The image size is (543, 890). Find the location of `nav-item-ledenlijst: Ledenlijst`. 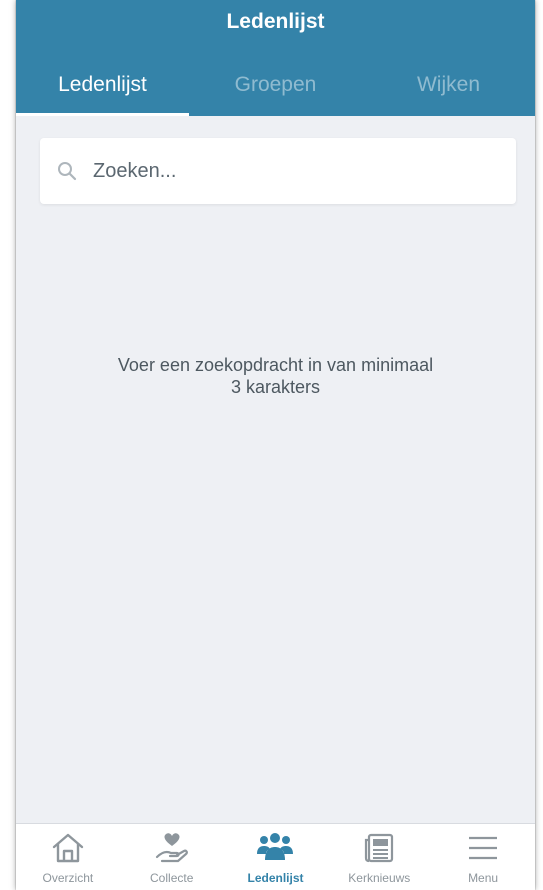

nav-item-ledenlijst: Ledenlijst is located at coordinates (276, 857).